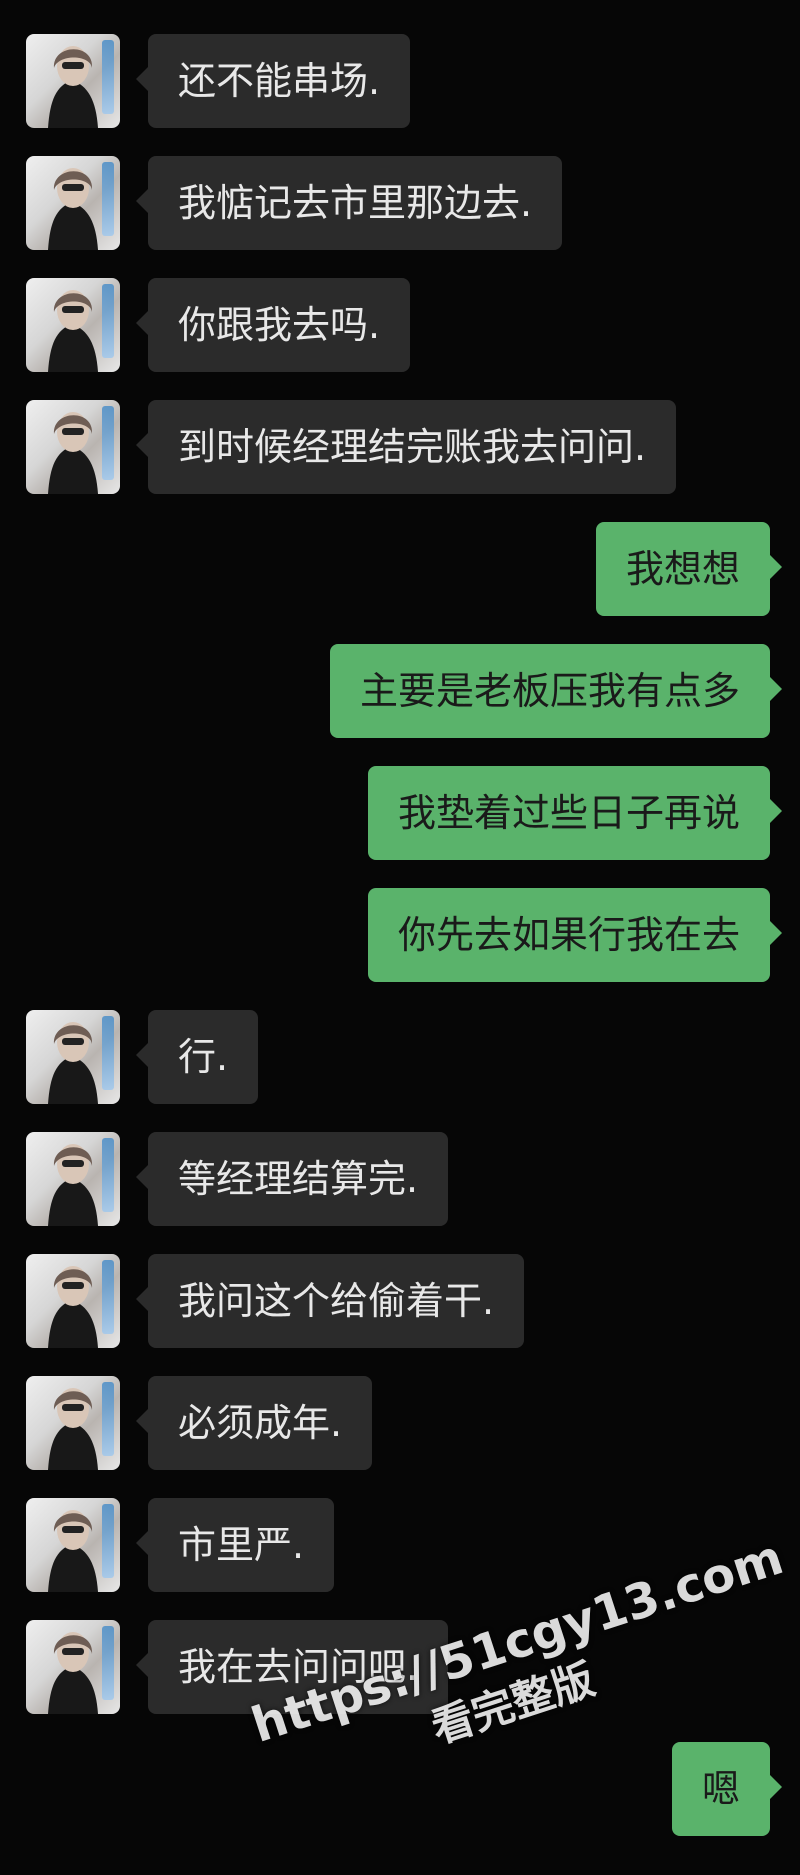  What do you see at coordinates (254, 1423) in the screenshot?
I see `message-bubble: 必须成年.` at bounding box center [254, 1423].